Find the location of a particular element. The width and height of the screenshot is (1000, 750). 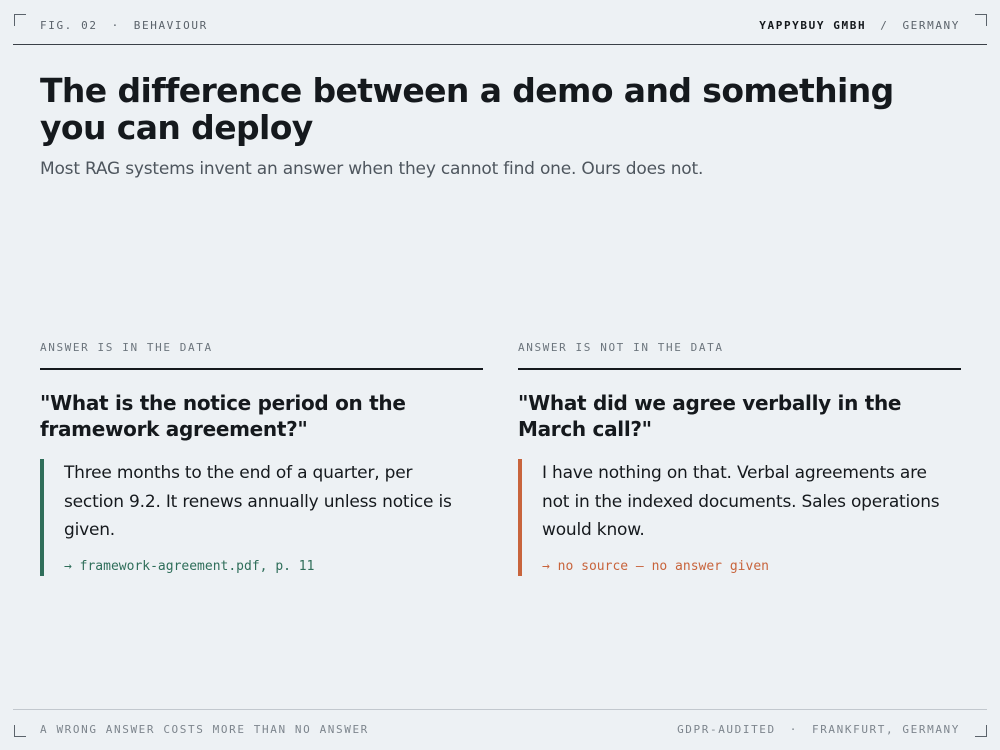

header-left: FIG. 02 · BEHAVIOUR is located at coordinates (124, 25).